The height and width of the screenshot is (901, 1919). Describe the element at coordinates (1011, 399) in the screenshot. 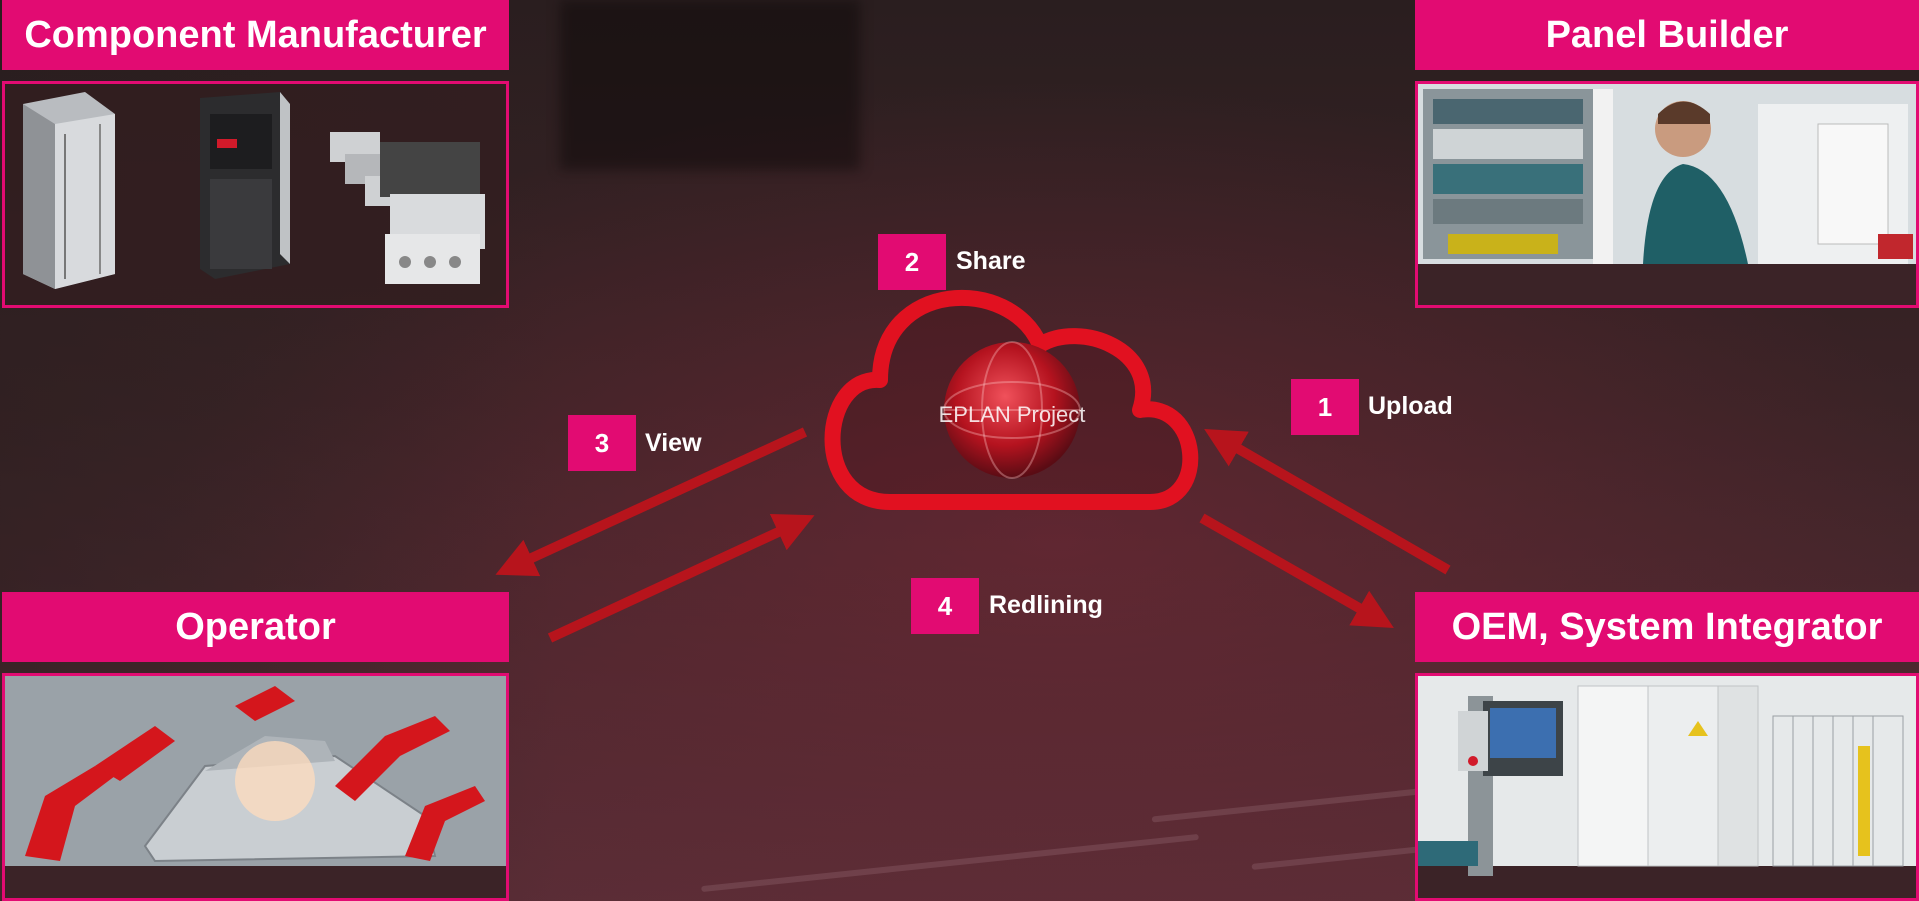

I see `cloud-icon: EPLAN Project` at that location.